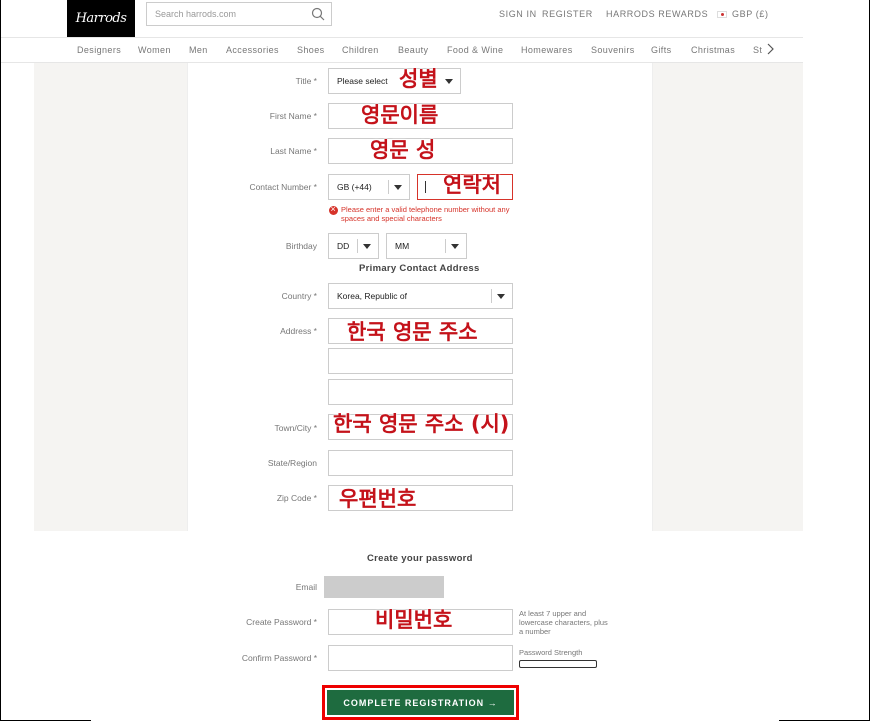  What do you see at coordinates (299, 296) in the screenshot?
I see `country-label: Country *` at bounding box center [299, 296].